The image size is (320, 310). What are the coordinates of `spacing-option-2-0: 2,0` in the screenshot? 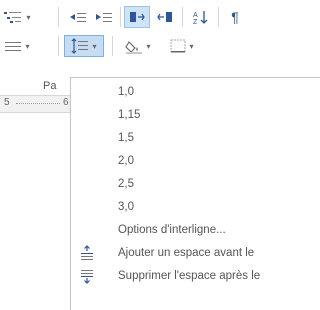 It's located at (195, 161).